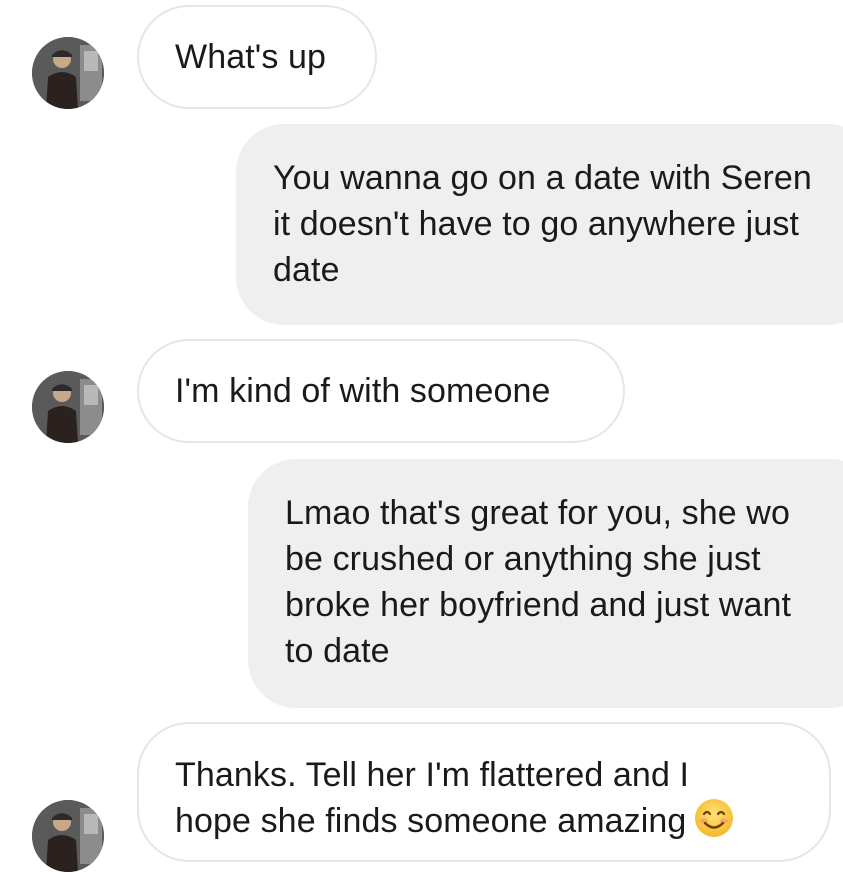  What do you see at coordinates (337, 651) in the screenshot?
I see `message-text: to date` at bounding box center [337, 651].